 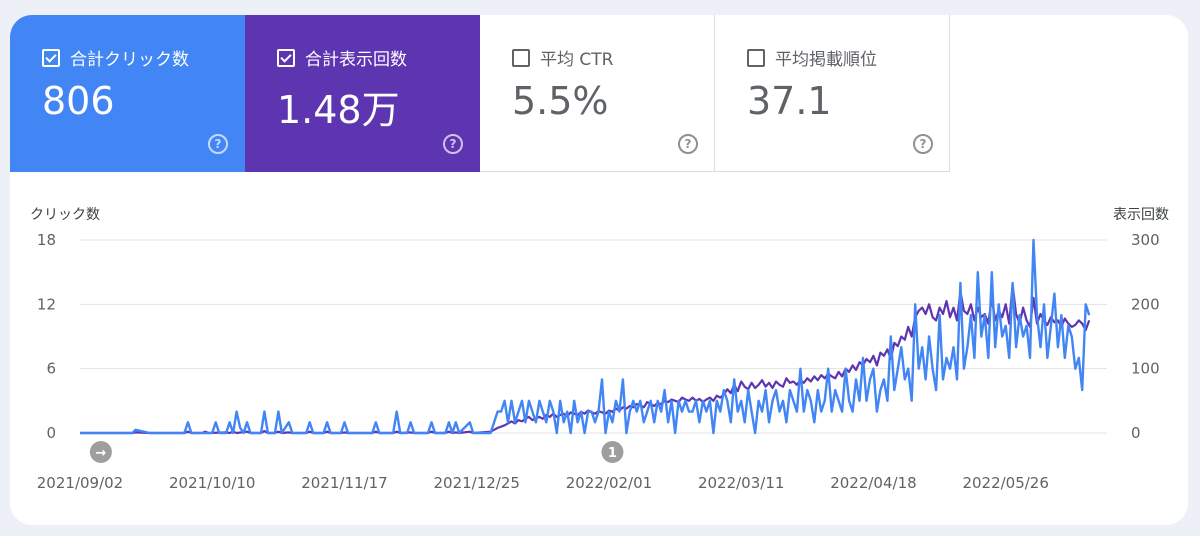 What do you see at coordinates (1141, 215) in the screenshot?
I see `right-axis-title: 表示回数` at bounding box center [1141, 215].